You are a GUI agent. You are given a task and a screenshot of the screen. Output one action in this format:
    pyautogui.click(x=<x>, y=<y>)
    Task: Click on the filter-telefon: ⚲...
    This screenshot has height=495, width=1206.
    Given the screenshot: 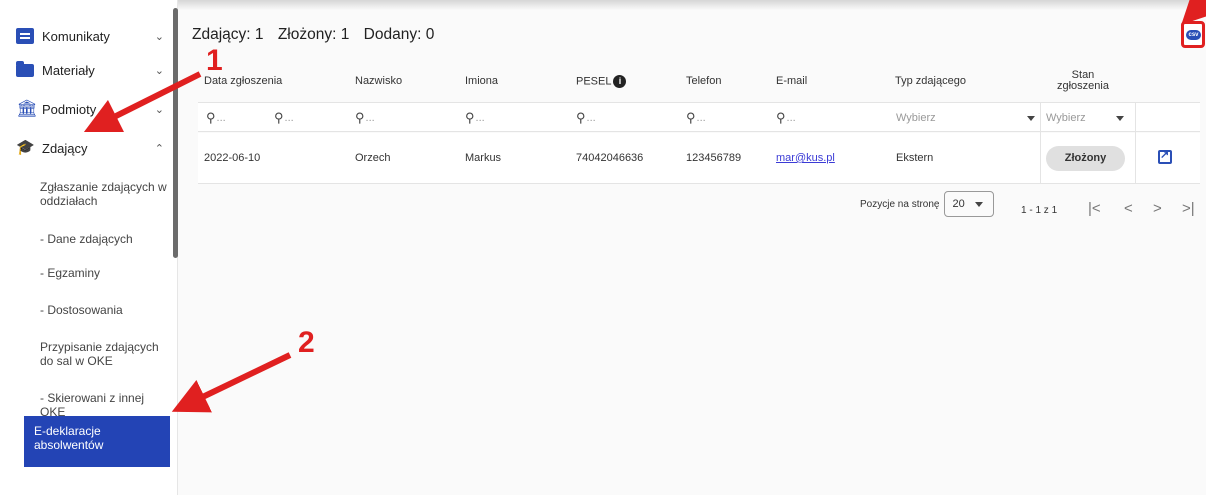 What is the action you would take?
    pyautogui.click(x=696, y=118)
    